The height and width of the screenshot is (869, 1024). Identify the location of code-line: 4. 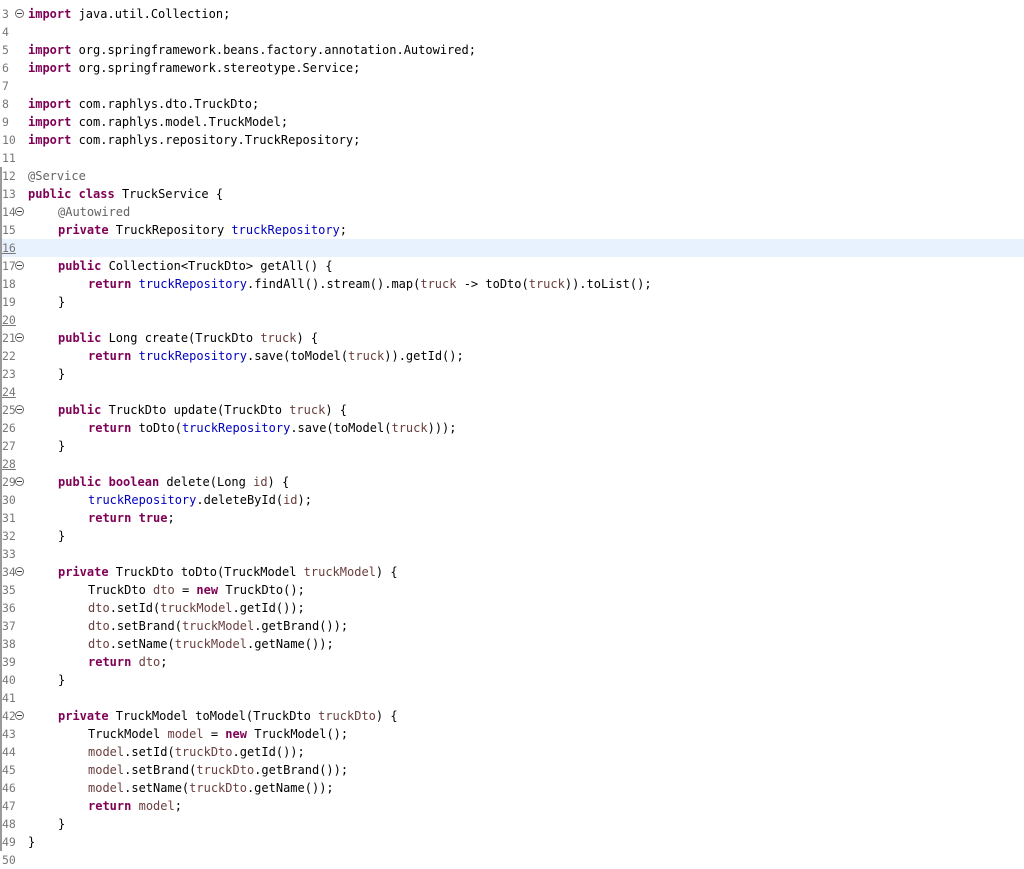
(512, 32).